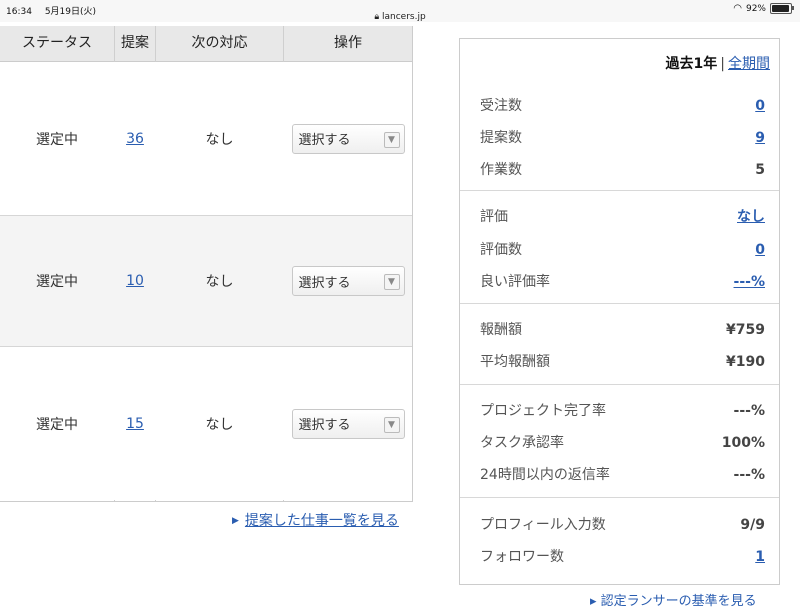  I want to click on stat-row: プロジェクト完了率 ---%, so click(622, 411).